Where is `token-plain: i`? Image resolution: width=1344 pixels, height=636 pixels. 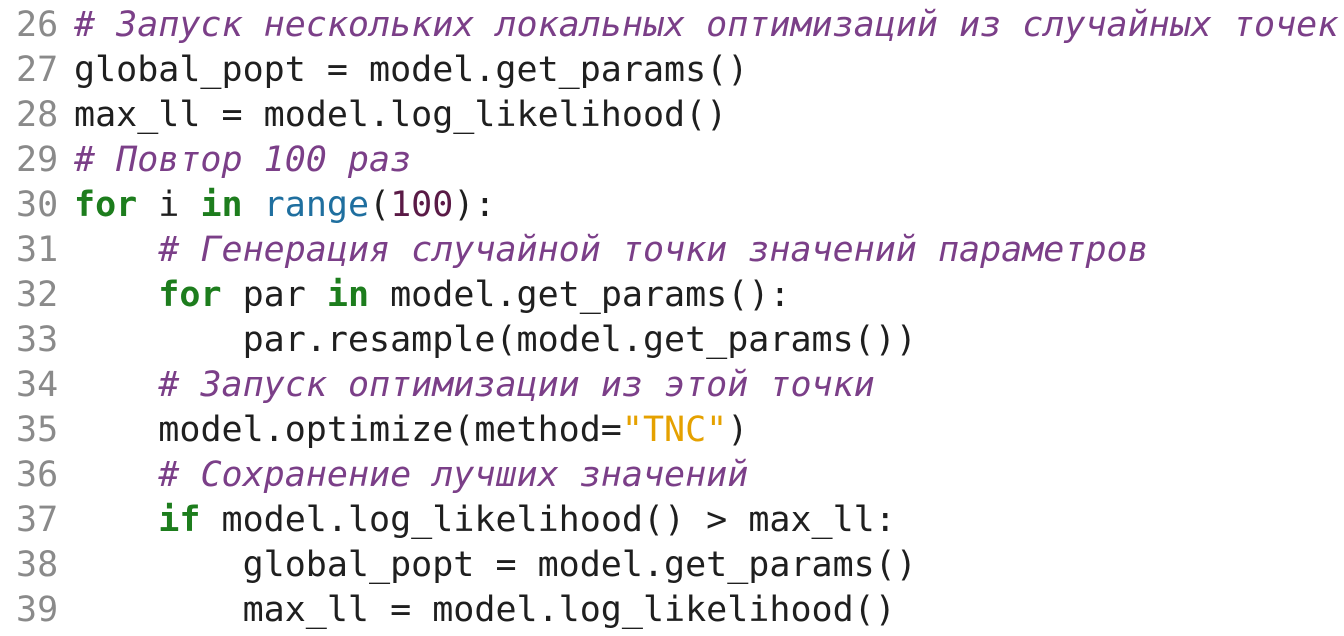
token-plain: i is located at coordinates (169, 205).